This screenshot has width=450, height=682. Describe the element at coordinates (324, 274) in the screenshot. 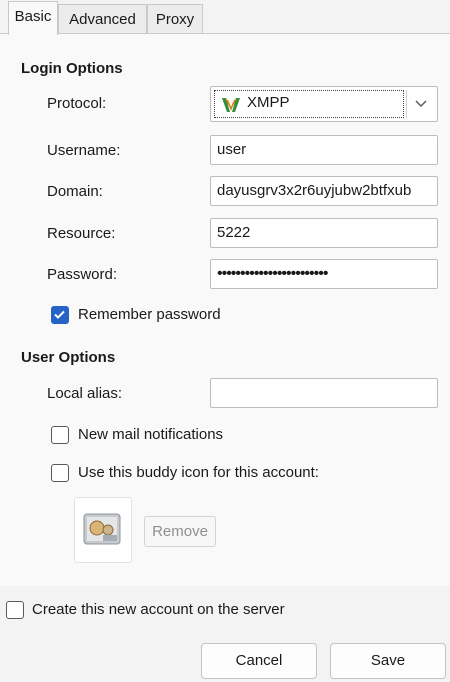

I see `password-field: ••••••••••••••••••••••••` at that location.